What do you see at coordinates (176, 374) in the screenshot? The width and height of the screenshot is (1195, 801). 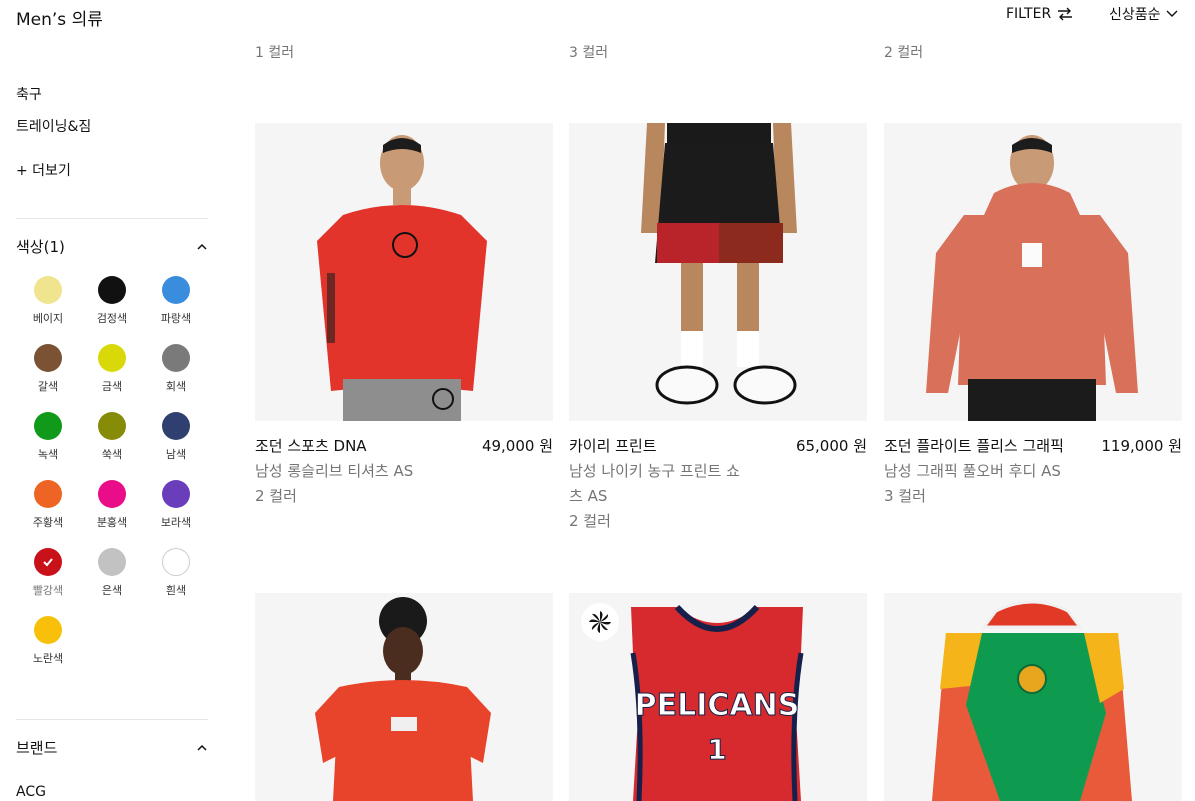 I see `color-swatch-gray: 회색` at bounding box center [176, 374].